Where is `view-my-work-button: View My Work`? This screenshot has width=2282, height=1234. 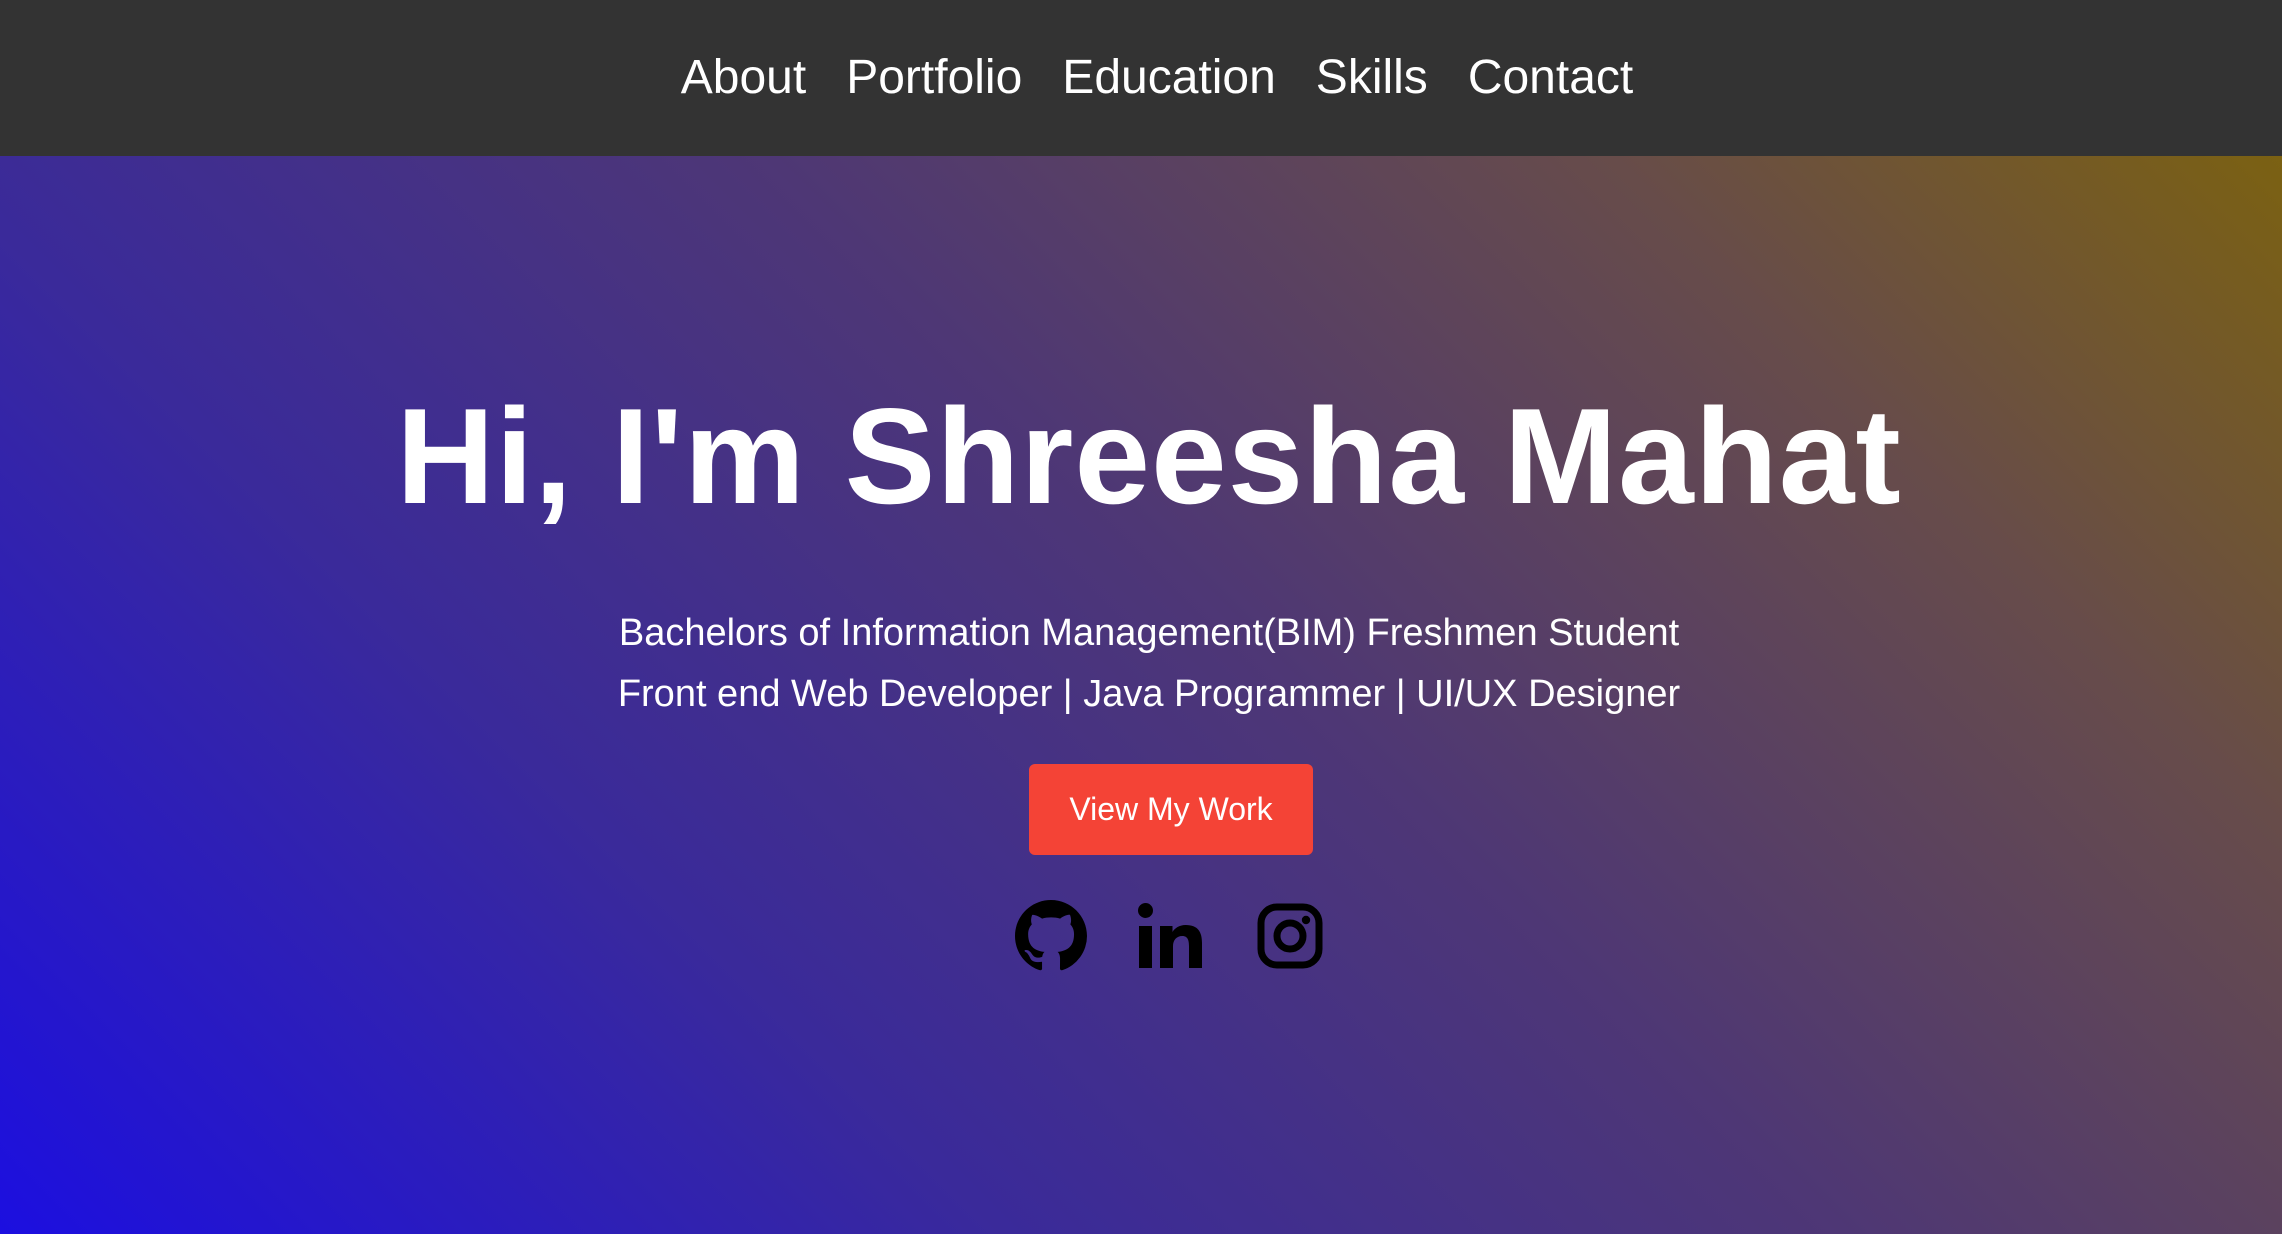
view-my-work-button: View My Work is located at coordinates (1171, 809).